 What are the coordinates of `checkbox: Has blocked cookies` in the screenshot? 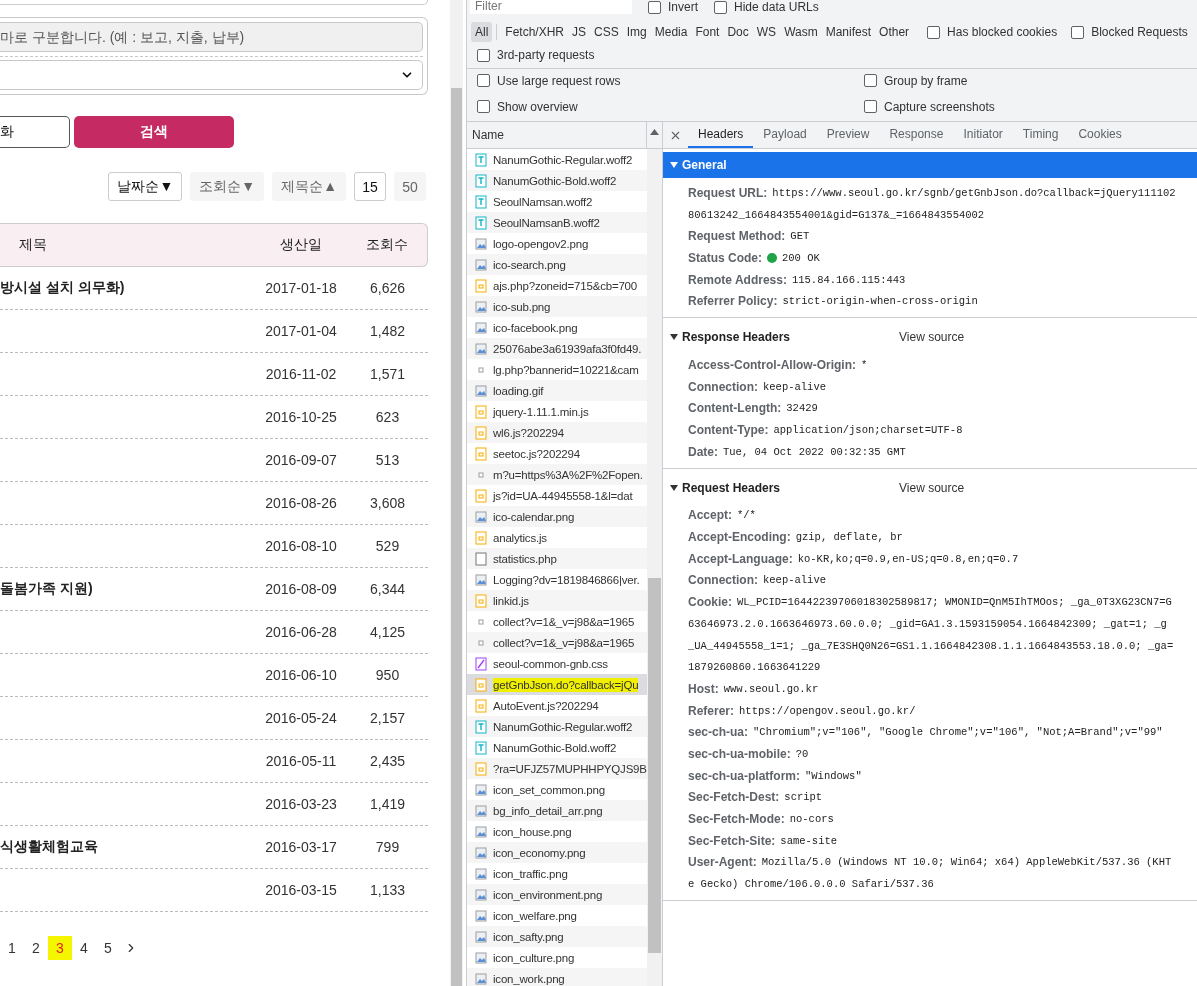 It's located at (992, 32).